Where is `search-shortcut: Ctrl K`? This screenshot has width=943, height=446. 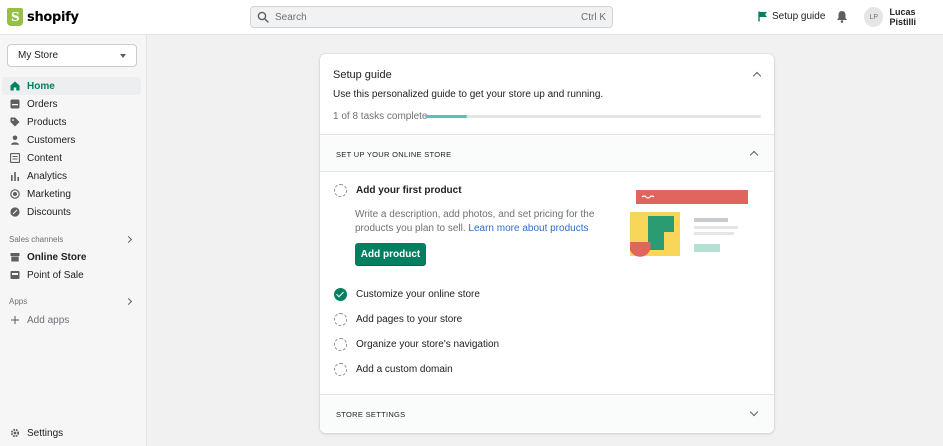 search-shortcut: Ctrl K is located at coordinates (593, 17).